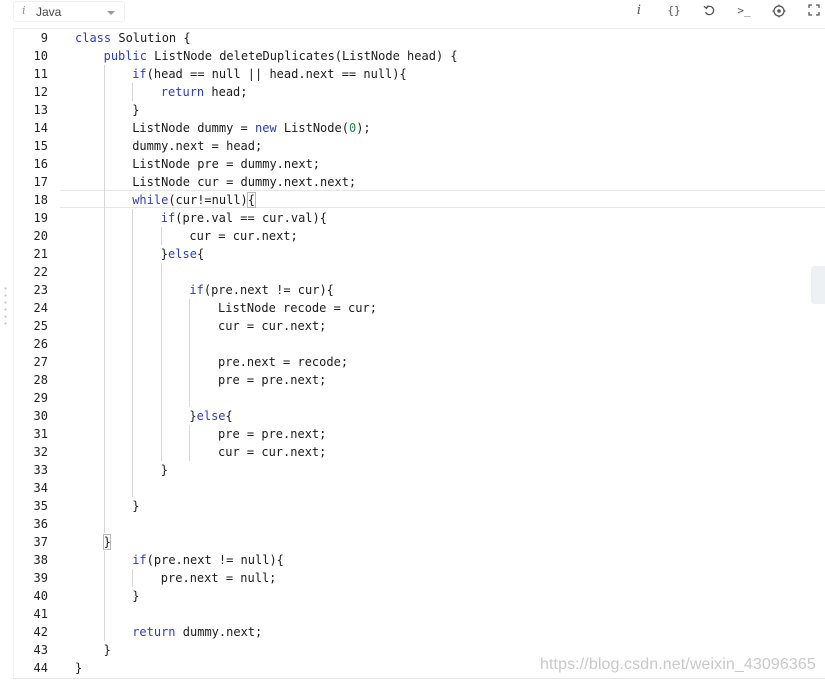 The image size is (825, 684). Describe the element at coordinates (208, 560) in the screenshot. I see `code-text: if(pre.next != null){` at that location.